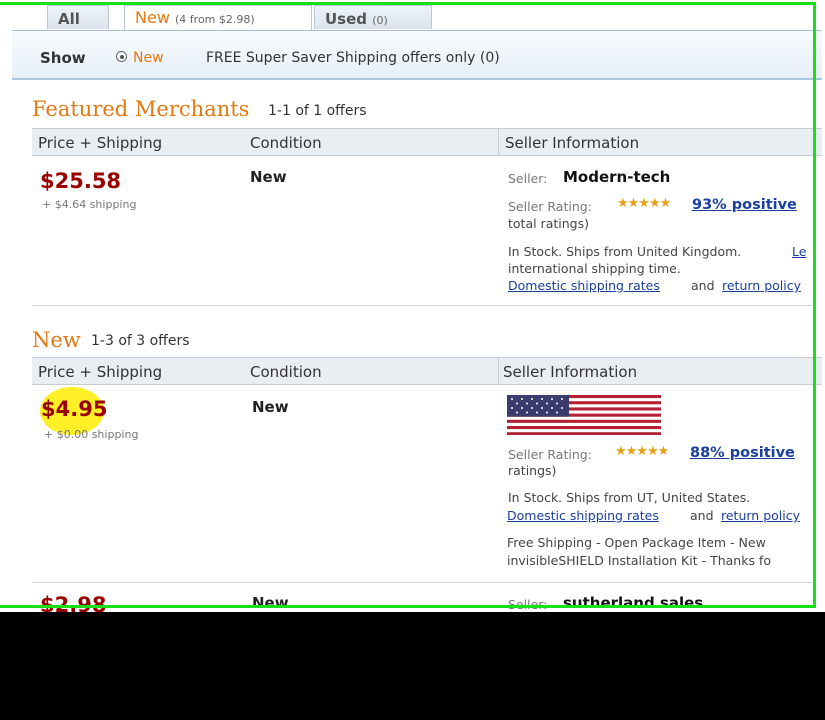  What do you see at coordinates (81, 181) in the screenshot?
I see `featured-price: $25.58` at bounding box center [81, 181].